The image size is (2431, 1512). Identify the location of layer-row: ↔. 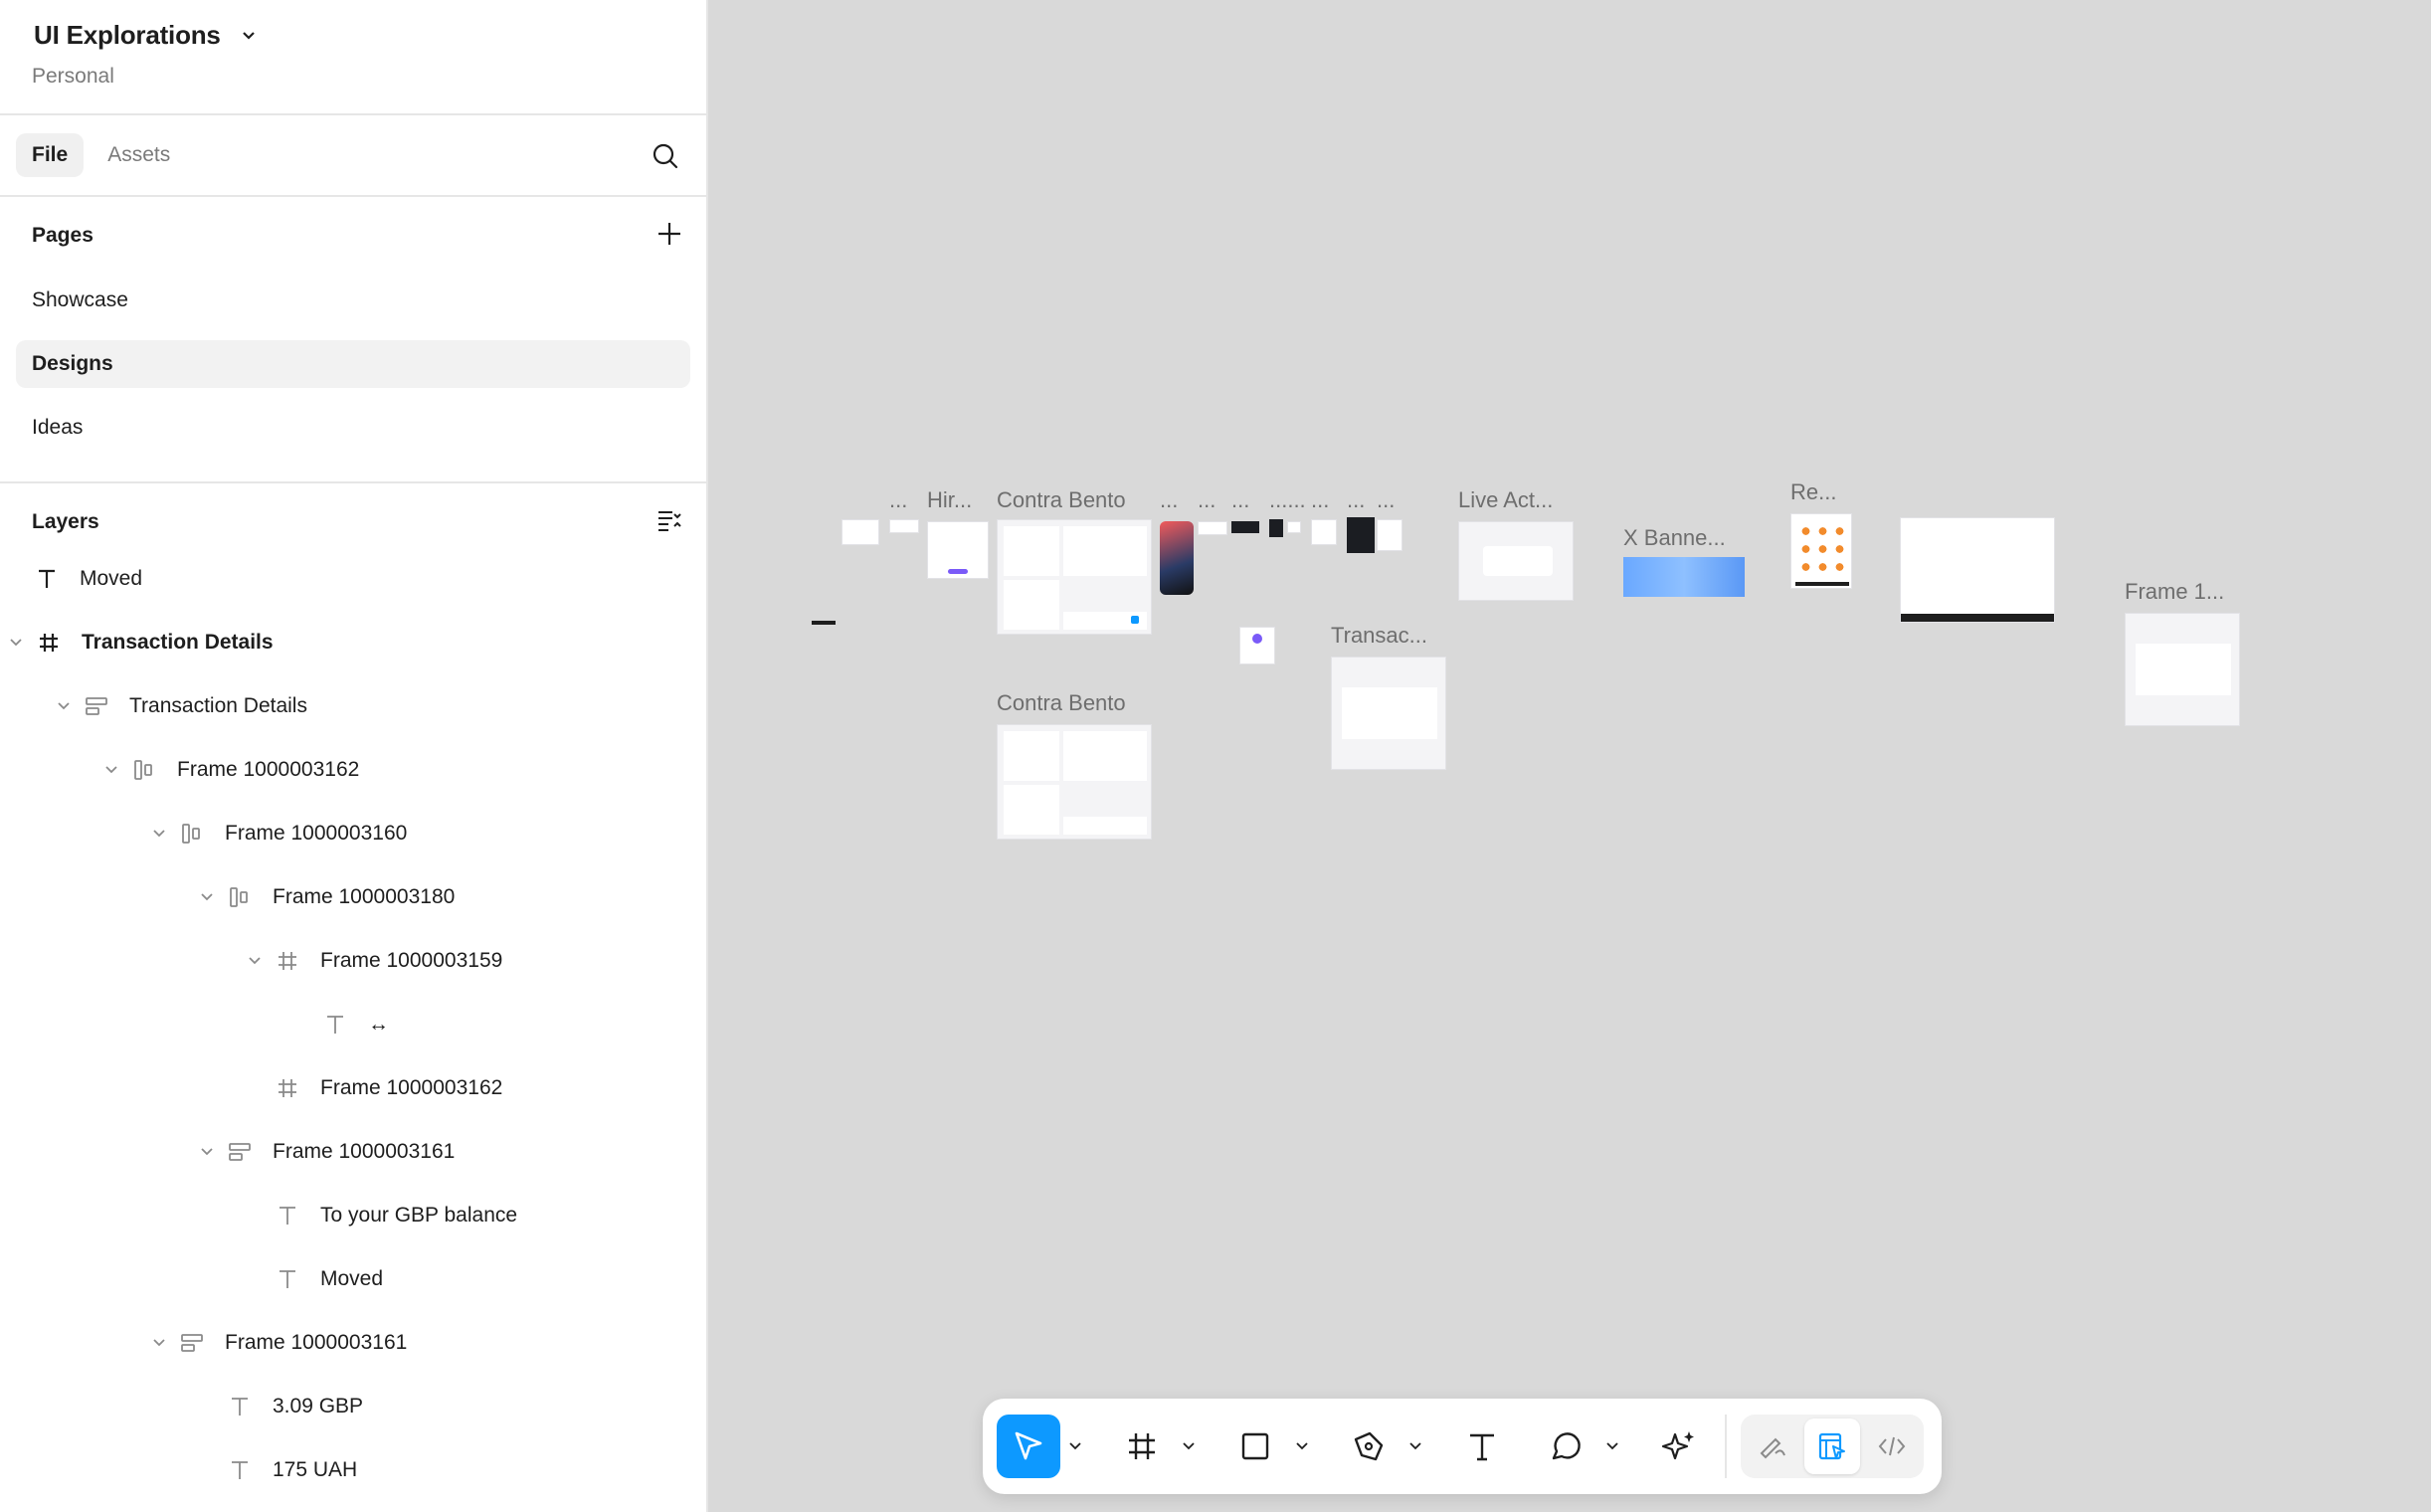
(353, 1024).